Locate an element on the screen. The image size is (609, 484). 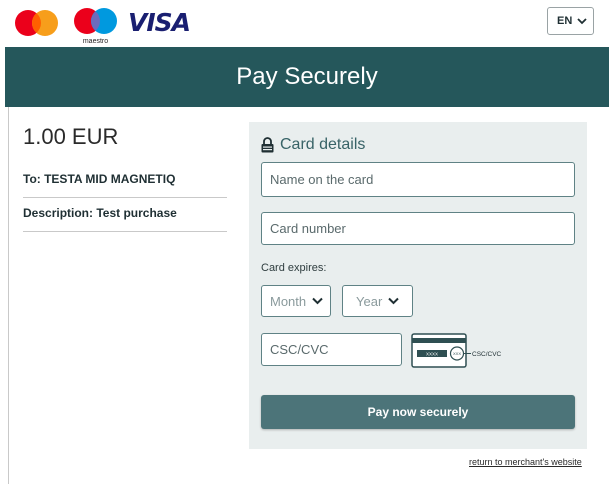
payment-amount: 1.00 EUR is located at coordinates (71, 136).